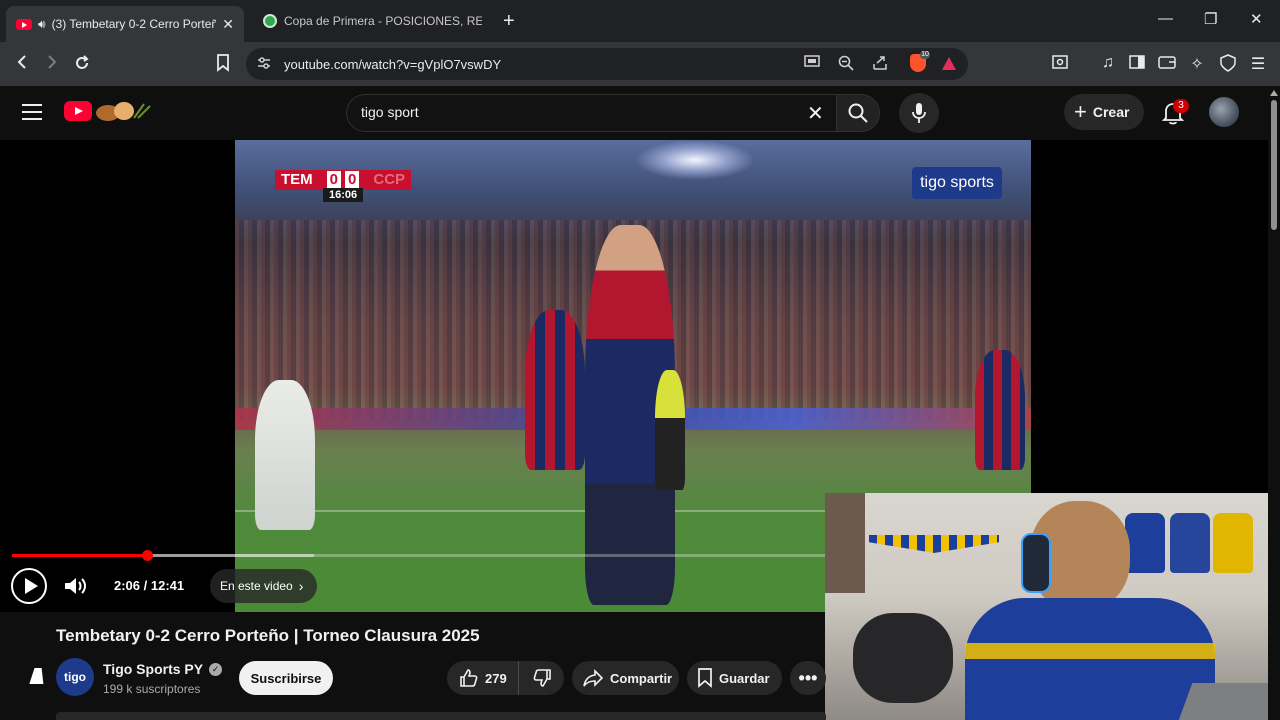 The width and height of the screenshot is (1280, 720). I want to click on restore-icon: ❐, so click(1210, 19).